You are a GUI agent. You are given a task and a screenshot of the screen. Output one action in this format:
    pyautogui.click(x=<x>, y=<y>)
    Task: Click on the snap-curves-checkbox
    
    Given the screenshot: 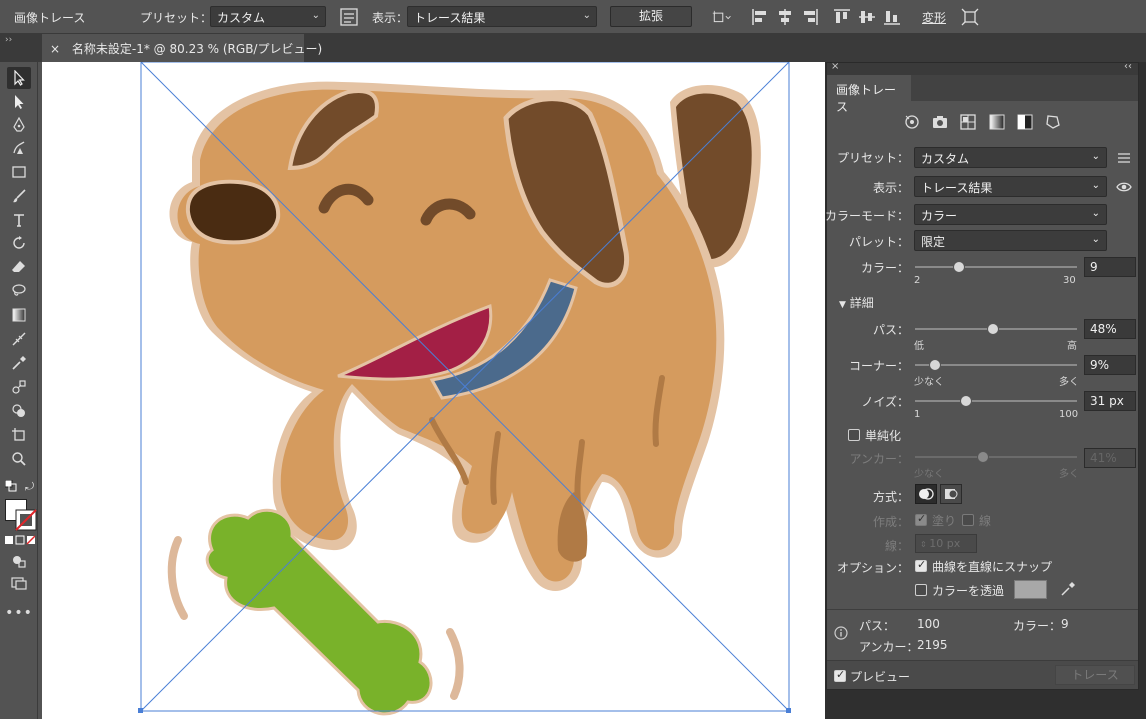 What is the action you would take?
    pyautogui.click(x=921, y=565)
    